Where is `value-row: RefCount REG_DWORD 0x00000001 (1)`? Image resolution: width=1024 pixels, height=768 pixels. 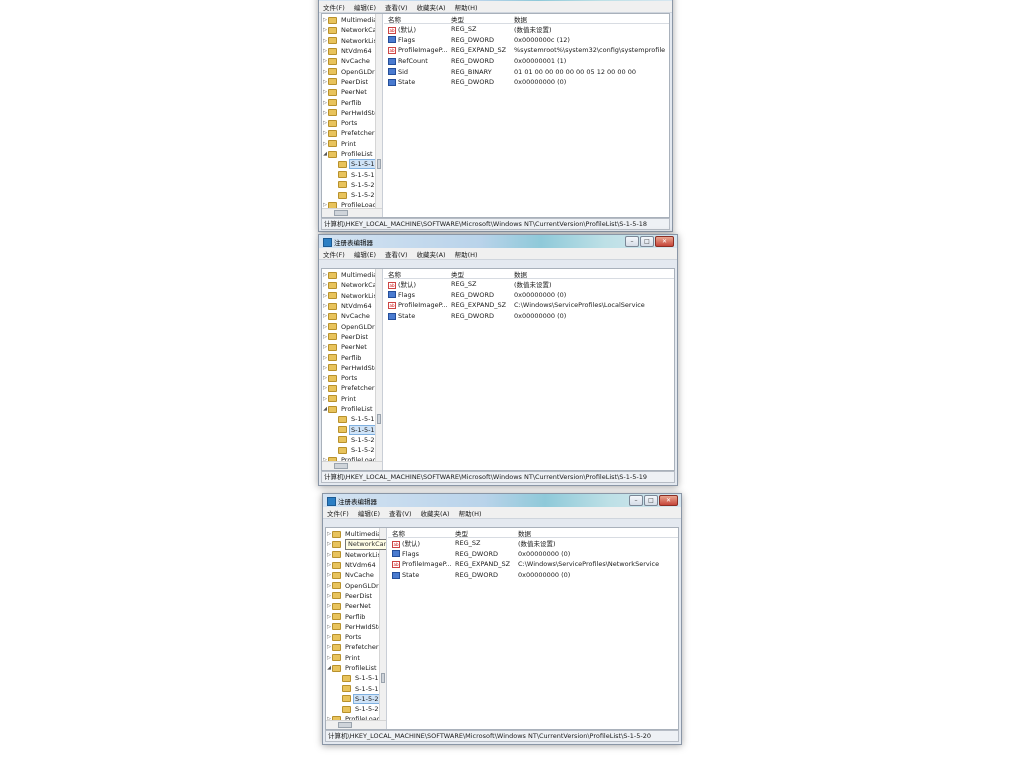
value-row: RefCount REG_DWORD 0x00000001 (1) is located at coordinates (526, 61).